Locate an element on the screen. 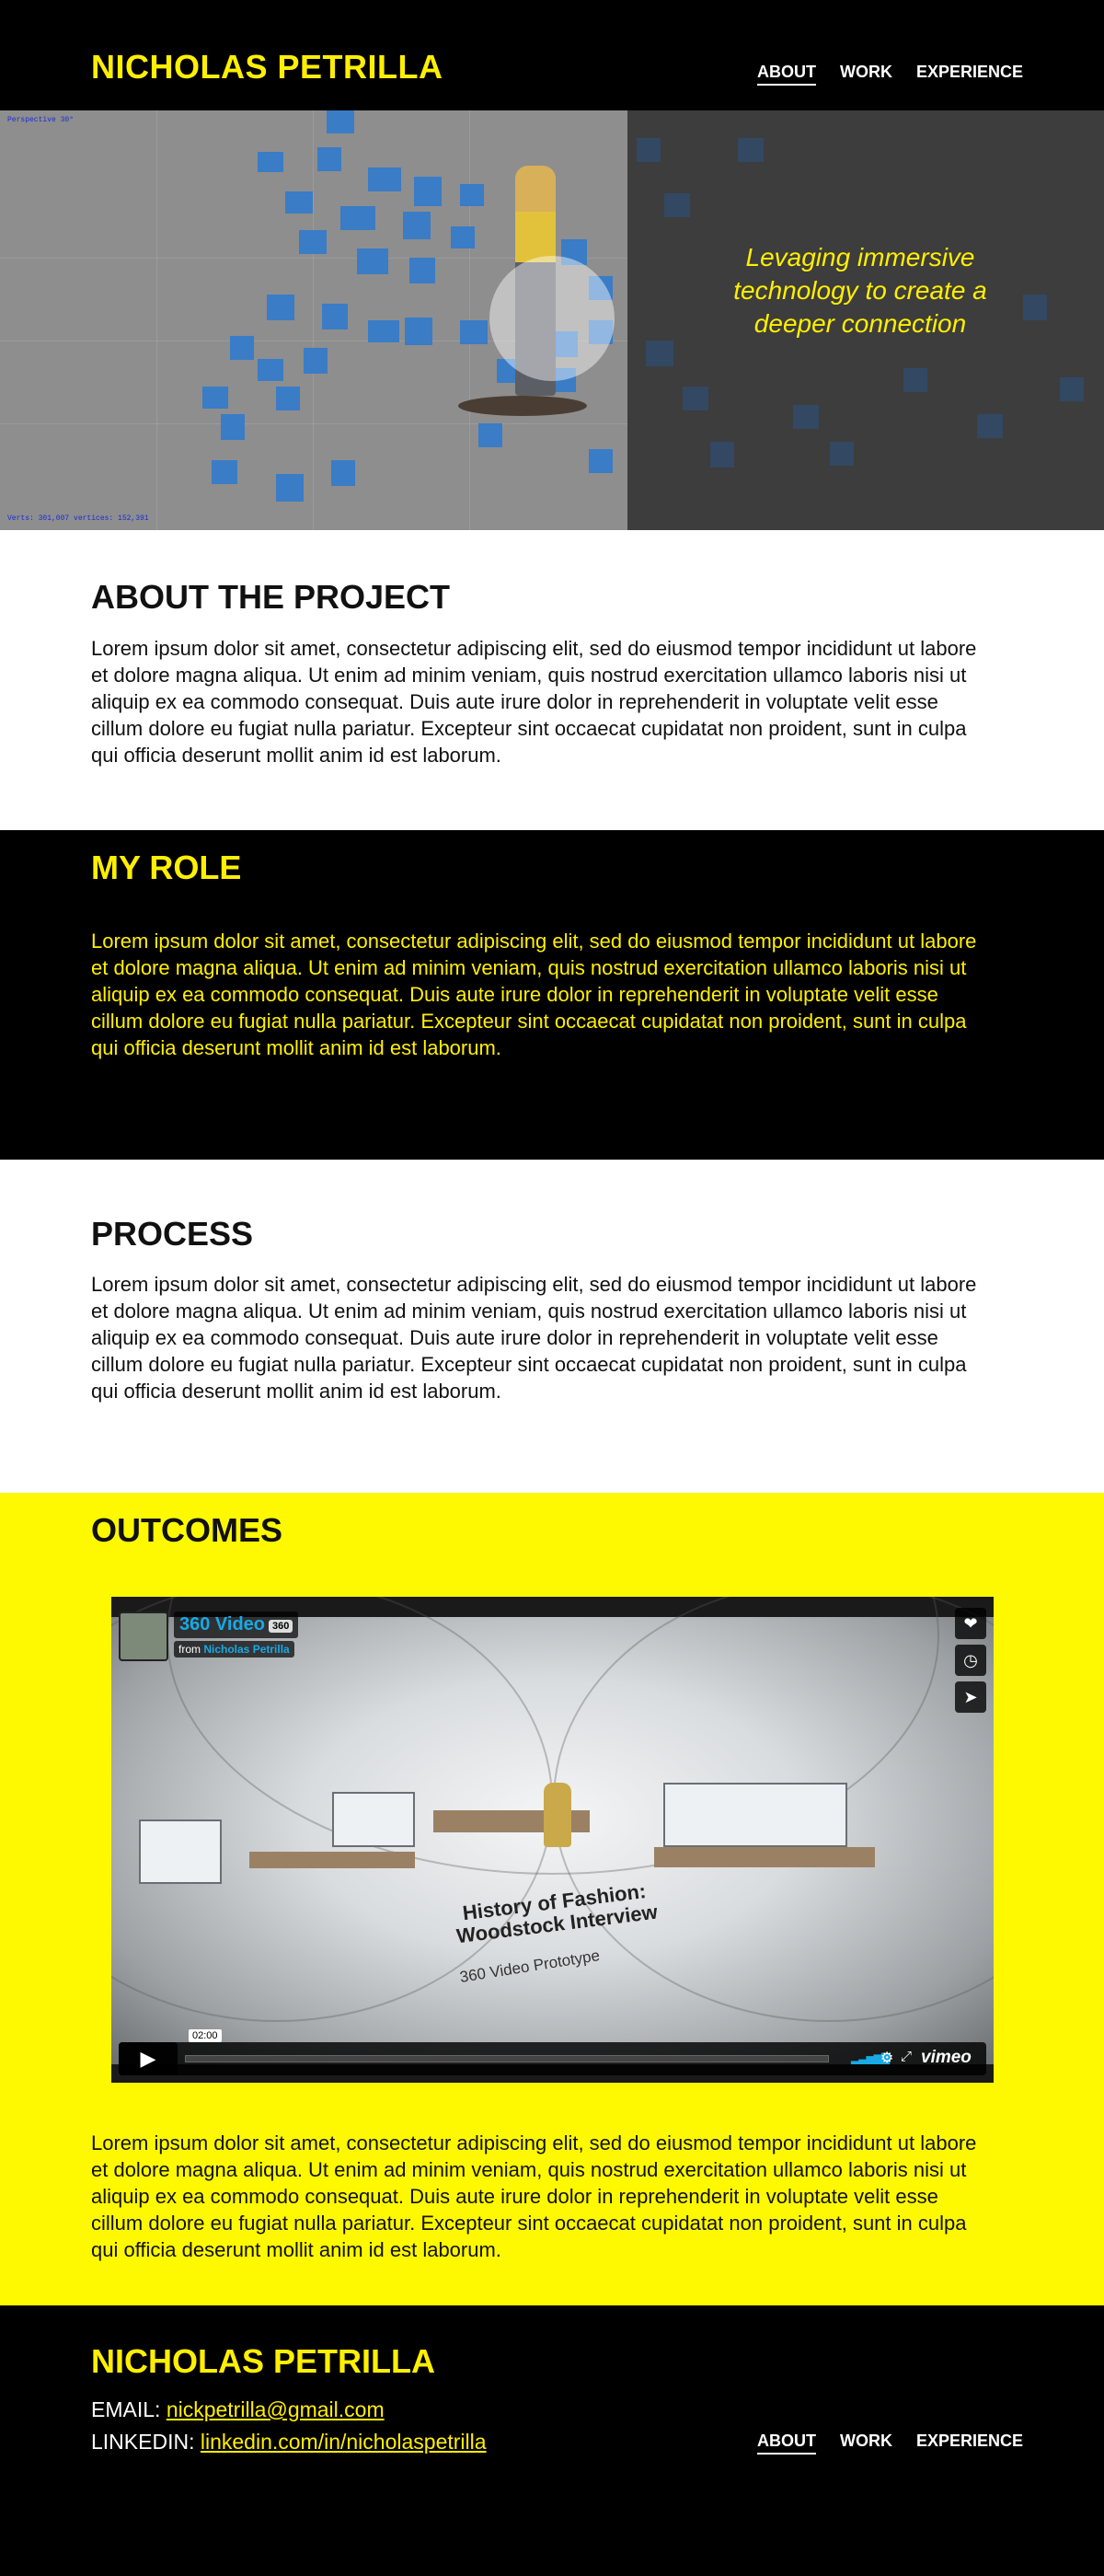  viewport-label: Perspective 30° is located at coordinates (41, 120).